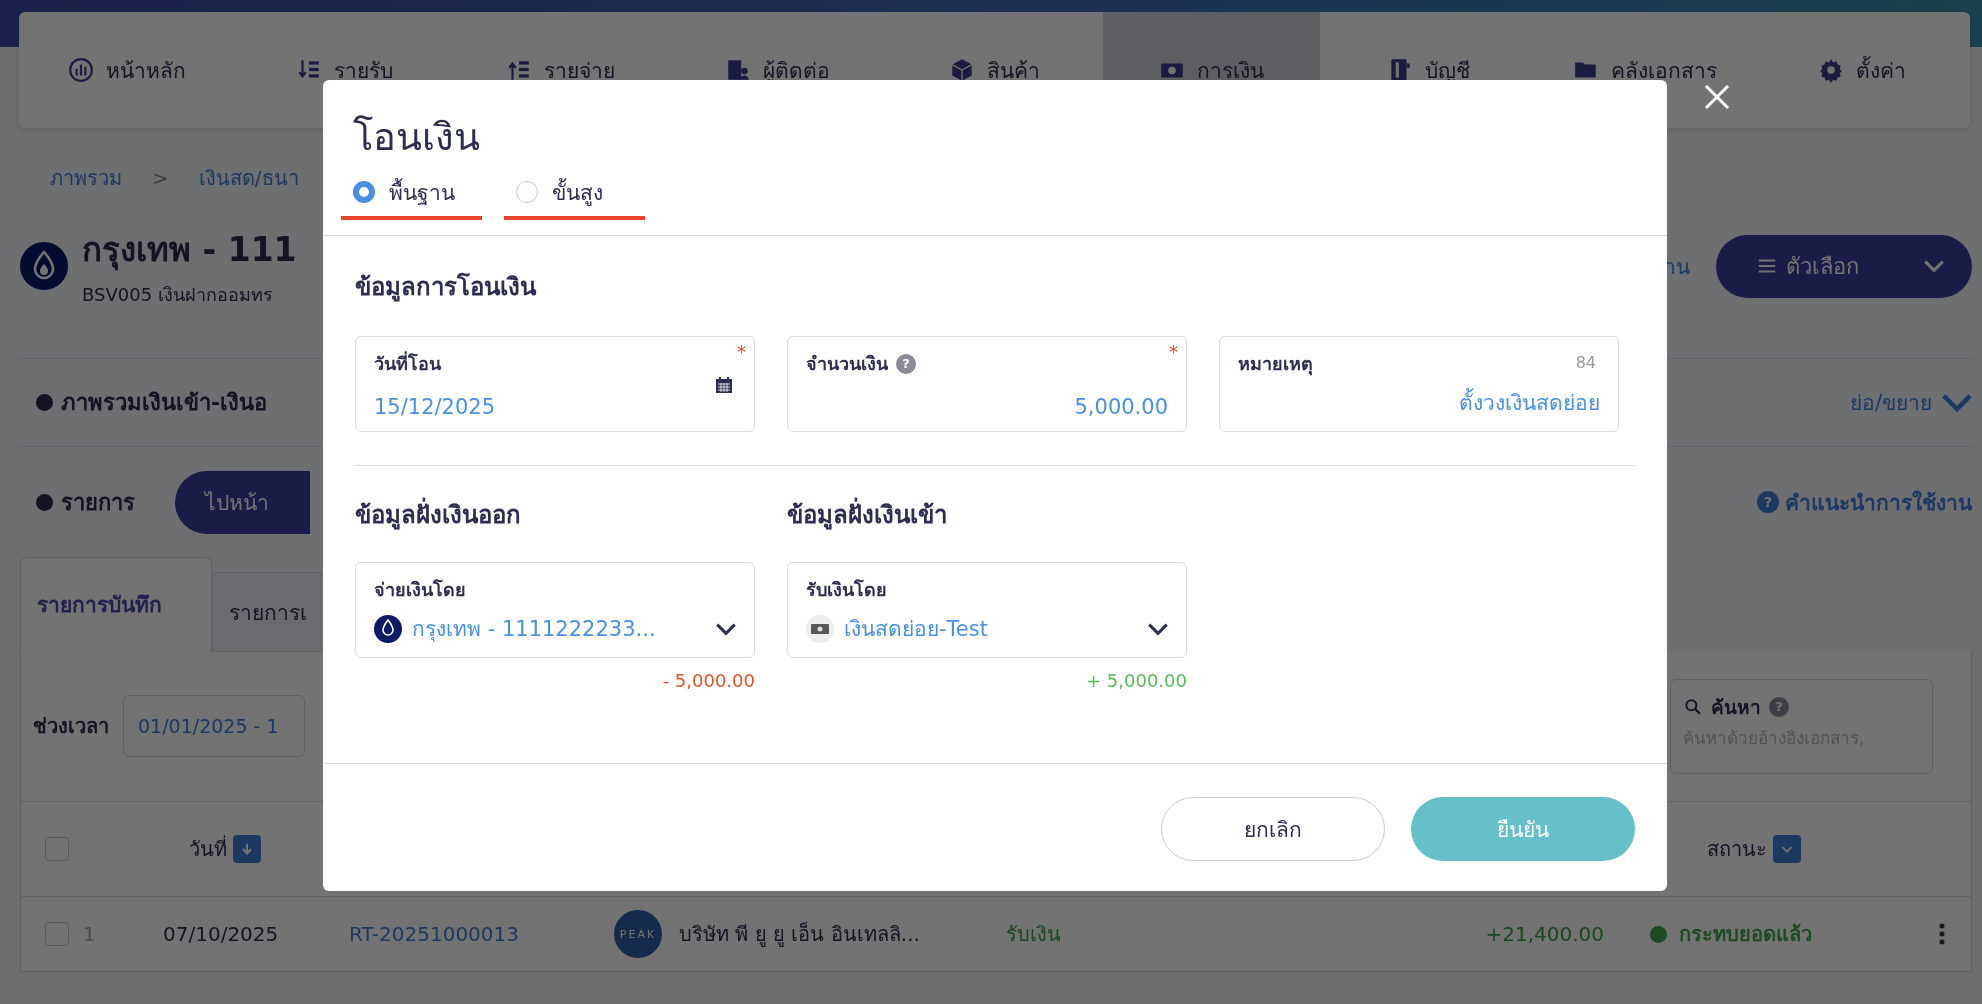  Describe the element at coordinates (738, 70) in the screenshot. I see `building-icon` at that location.